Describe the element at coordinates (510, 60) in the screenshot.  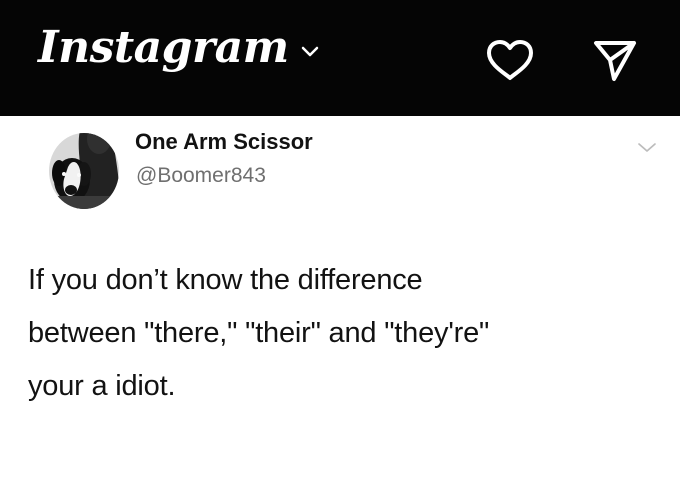
I see `heart-icon` at that location.